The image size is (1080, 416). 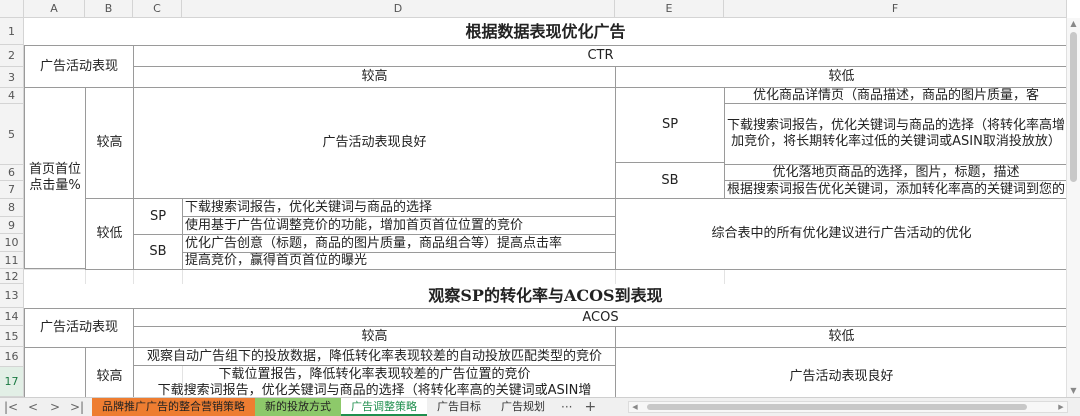 What do you see at coordinates (12, 296) in the screenshot?
I see `row-header-13: 13` at bounding box center [12, 296].